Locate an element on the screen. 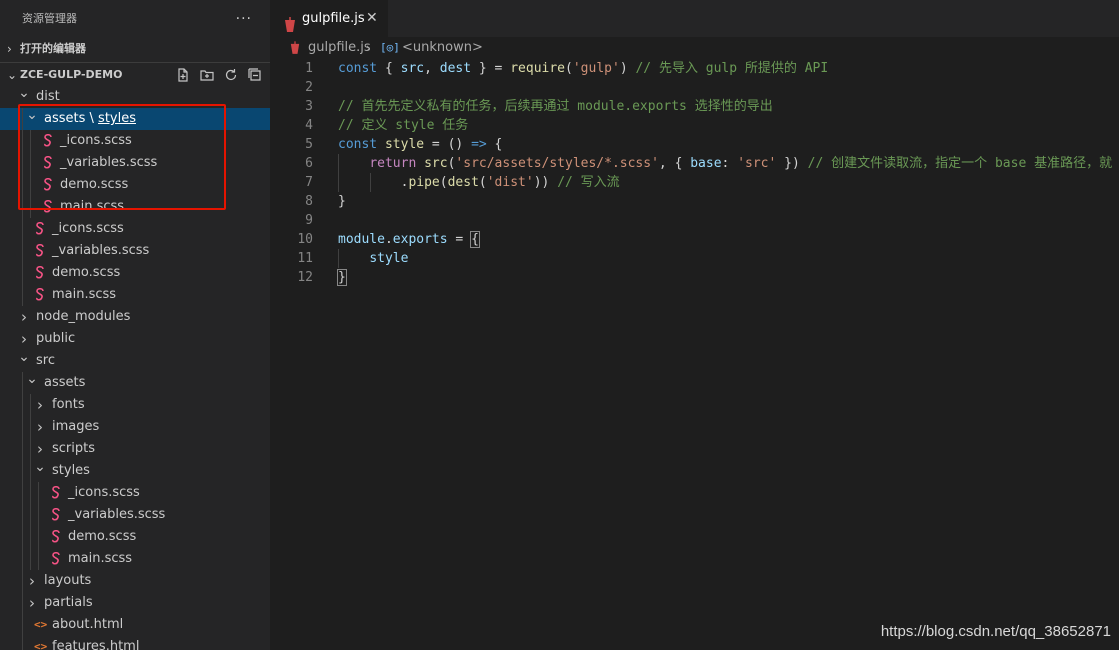  close-icon: ✕ is located at coordinates (372, 18).